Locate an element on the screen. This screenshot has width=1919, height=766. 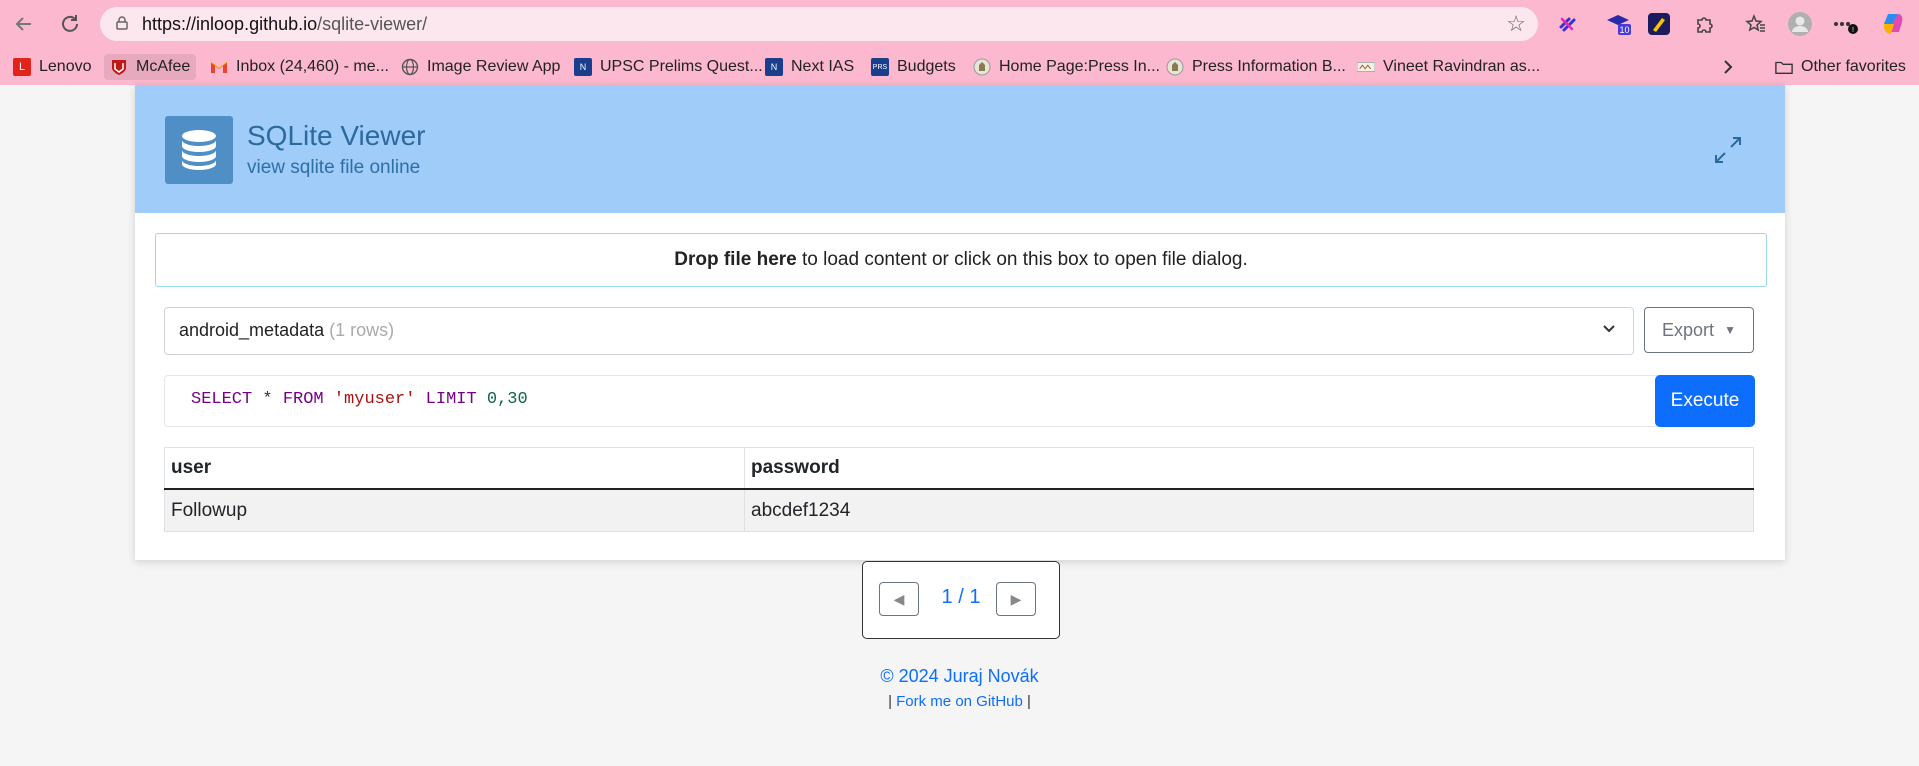
next-page-button: ▶ is located at coordinates (1016, 599).